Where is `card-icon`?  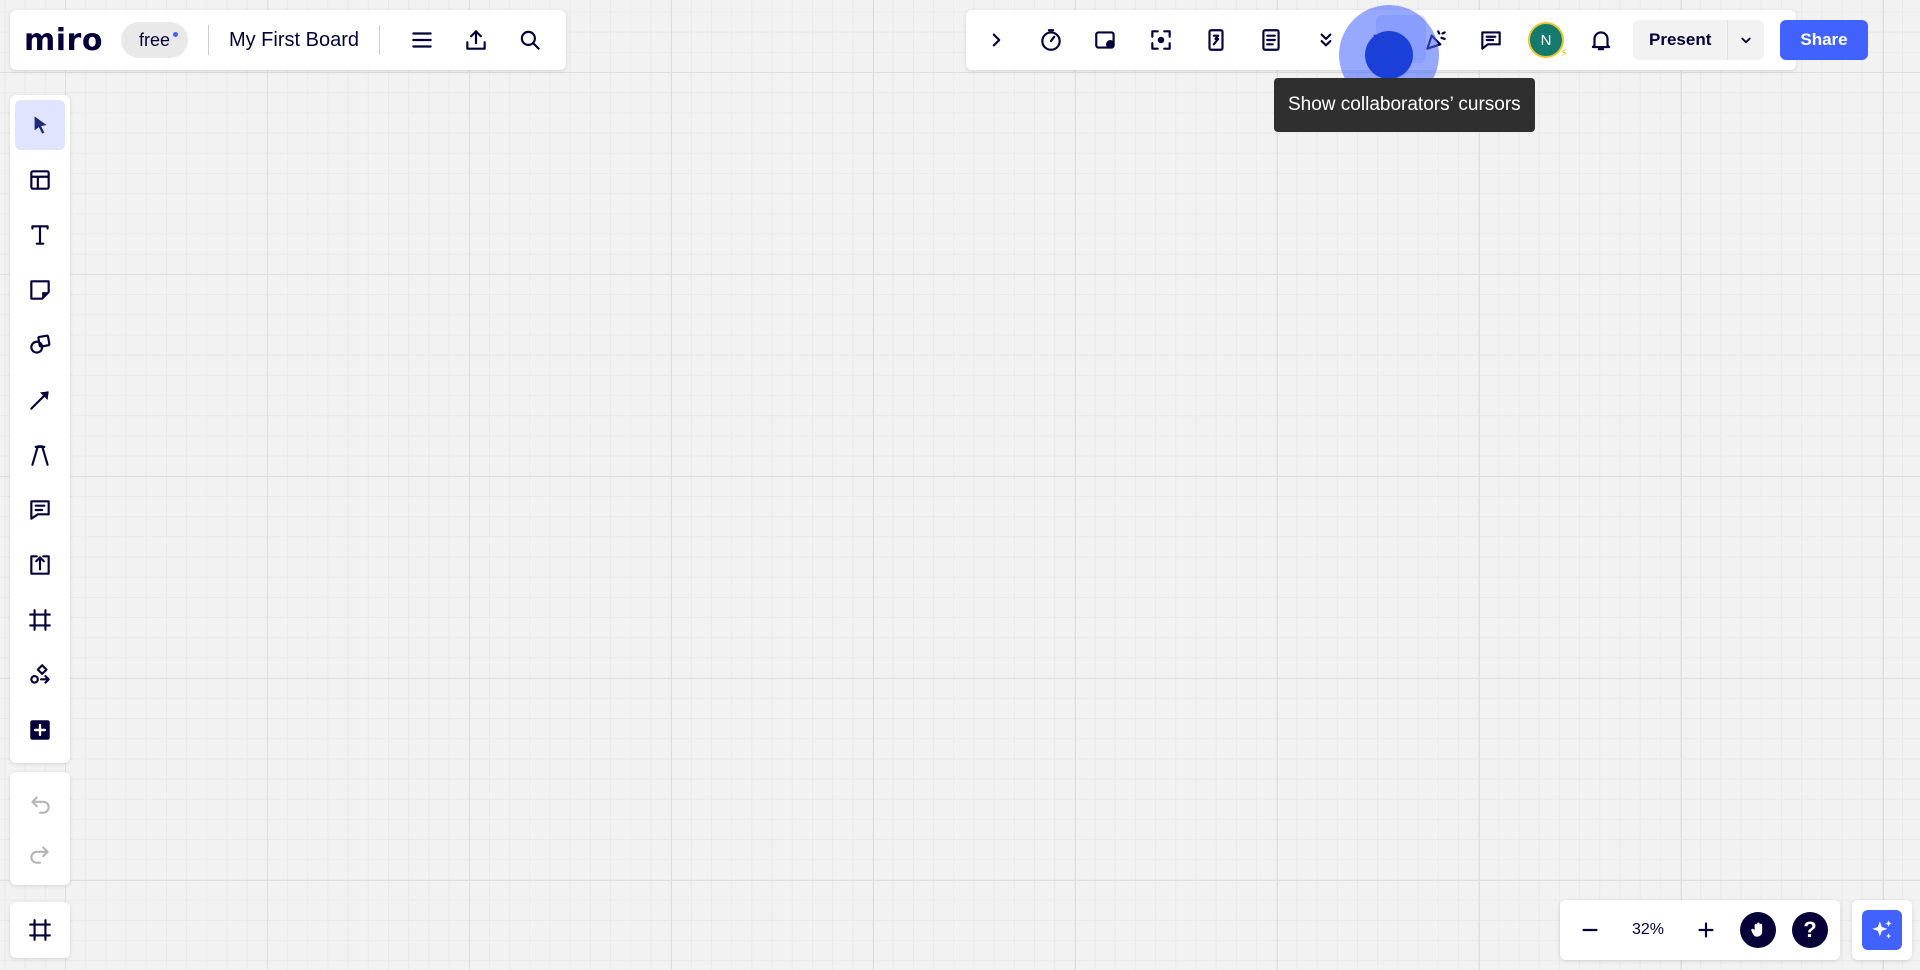
card-icon is located at coordinates (1216, 40).